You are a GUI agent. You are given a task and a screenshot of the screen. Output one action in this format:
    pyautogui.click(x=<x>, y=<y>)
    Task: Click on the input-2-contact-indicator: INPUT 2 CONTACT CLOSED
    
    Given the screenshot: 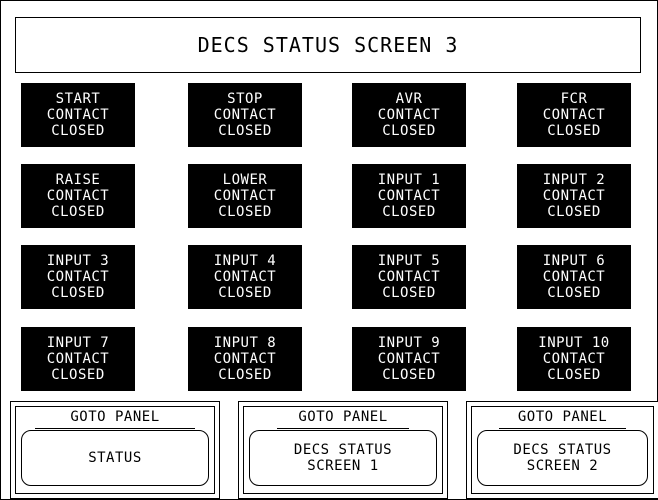 What is the action you would take?
    pyautogui.click(x=574, y=196)
    